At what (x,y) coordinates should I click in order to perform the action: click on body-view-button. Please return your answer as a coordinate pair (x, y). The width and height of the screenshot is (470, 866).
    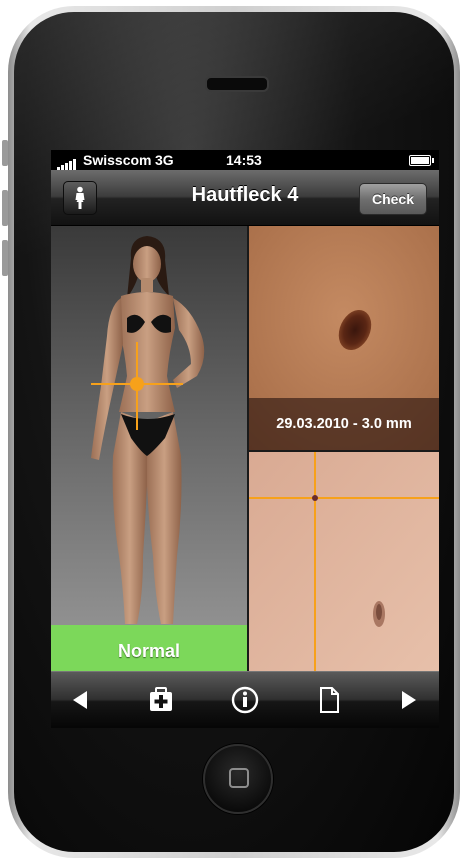
    Looking at the image, I should click on (80, 198).